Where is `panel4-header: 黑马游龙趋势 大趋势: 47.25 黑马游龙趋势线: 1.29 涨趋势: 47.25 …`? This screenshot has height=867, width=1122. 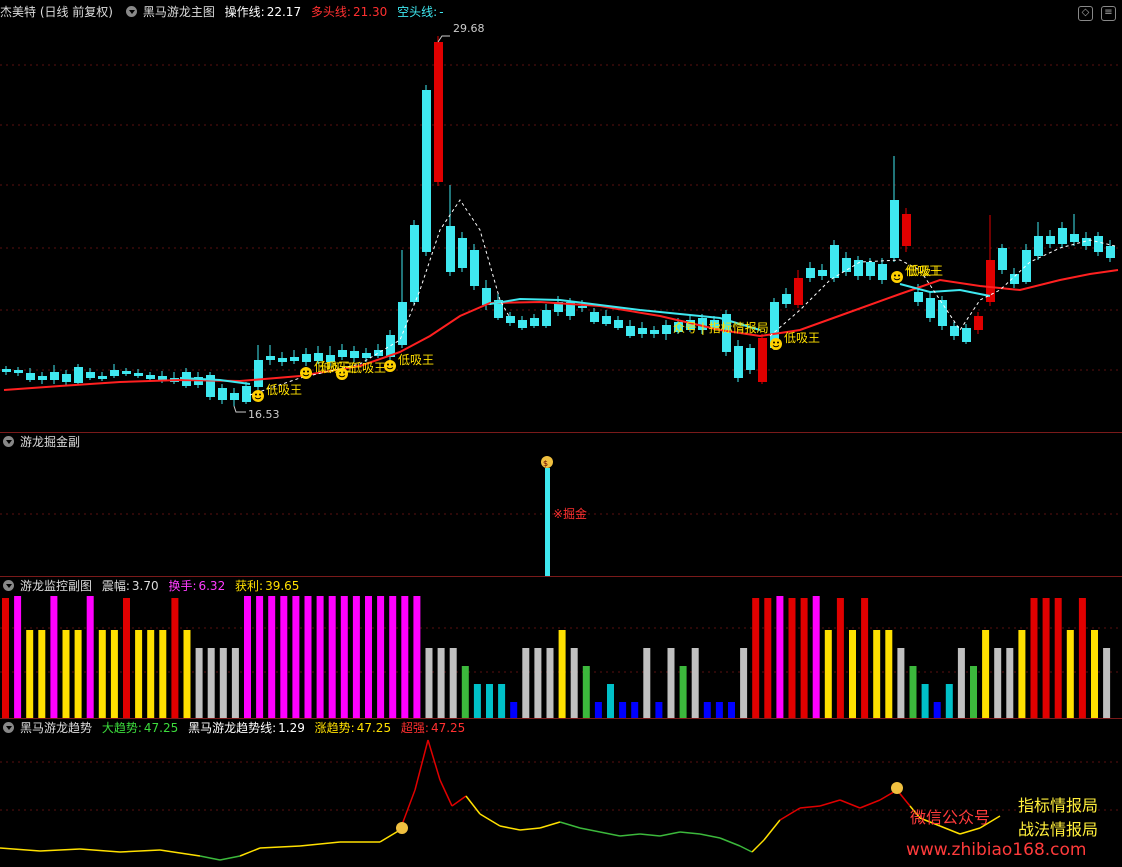
panel4-header: 黑马游龙趋势 大趋势: 47.25 黑马游龙趋势线: 1.29 涨趋势: 47.25 … is located at coordinates (235, 728).